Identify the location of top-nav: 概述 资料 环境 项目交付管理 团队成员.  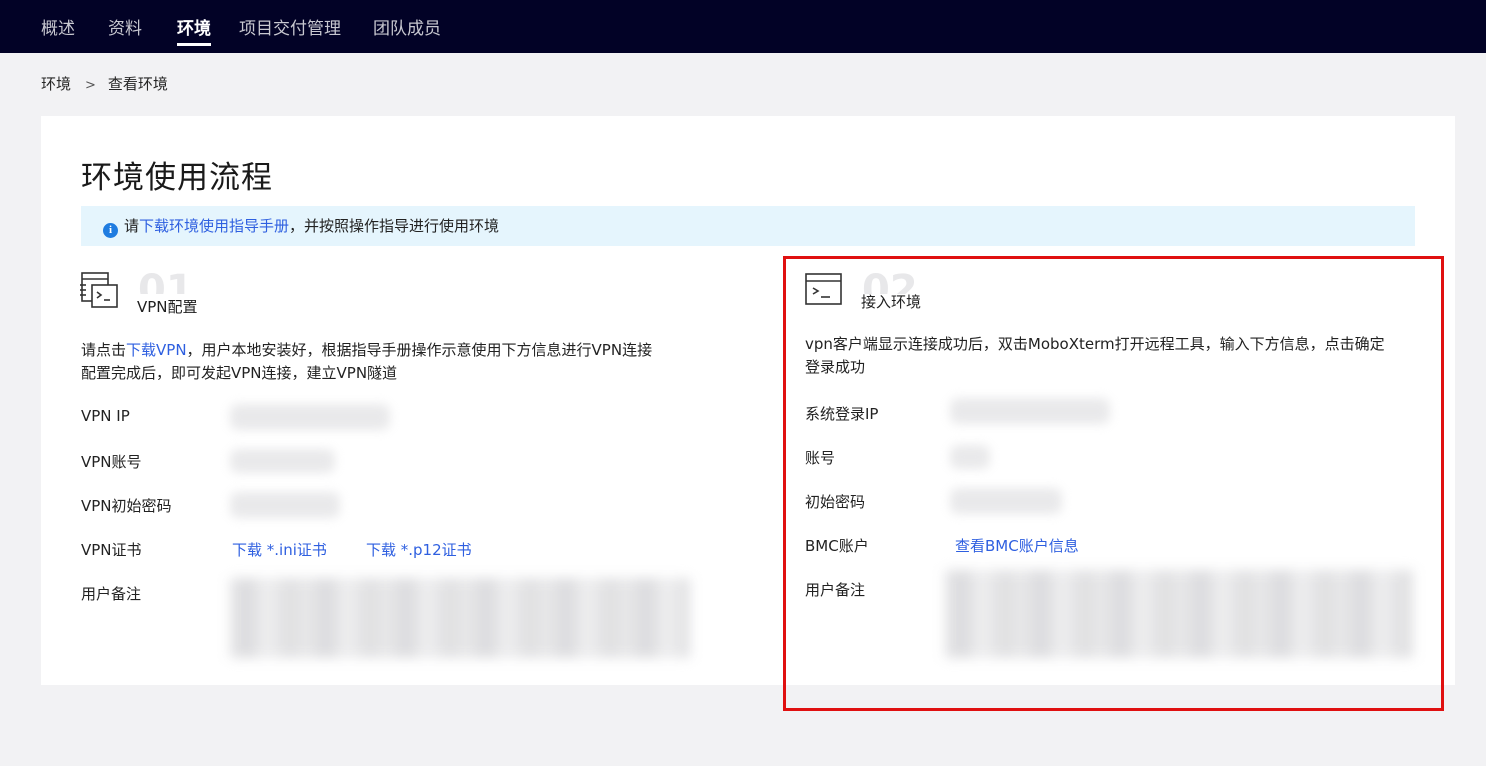
(743, 26).